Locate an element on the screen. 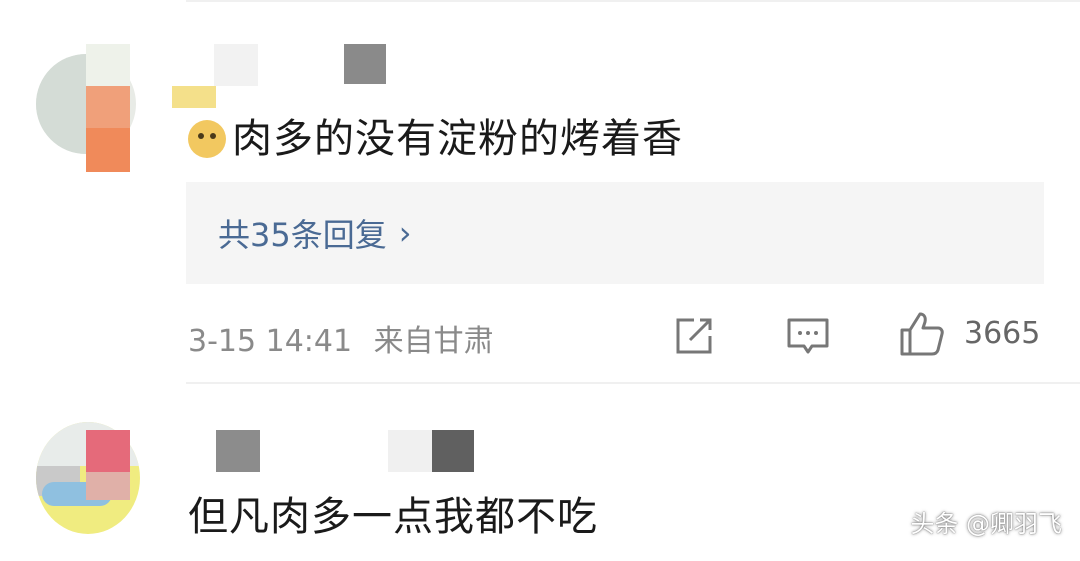  location: 来自甘肃 is located at coordinates (433, 341).